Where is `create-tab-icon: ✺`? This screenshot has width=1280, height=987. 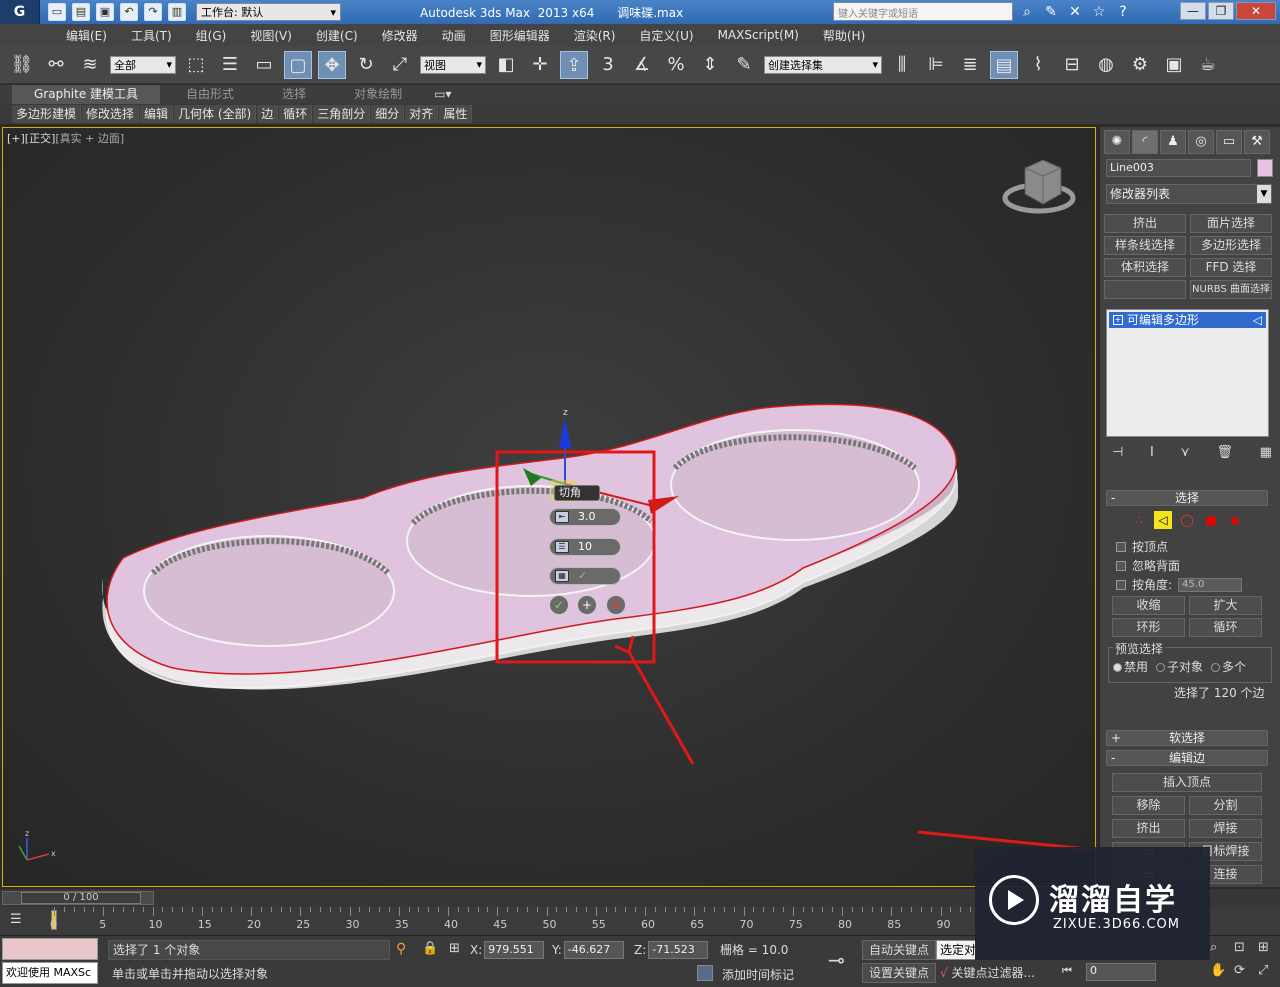 create-tab-icon: ✺ is located at coordinates (1117, 142).